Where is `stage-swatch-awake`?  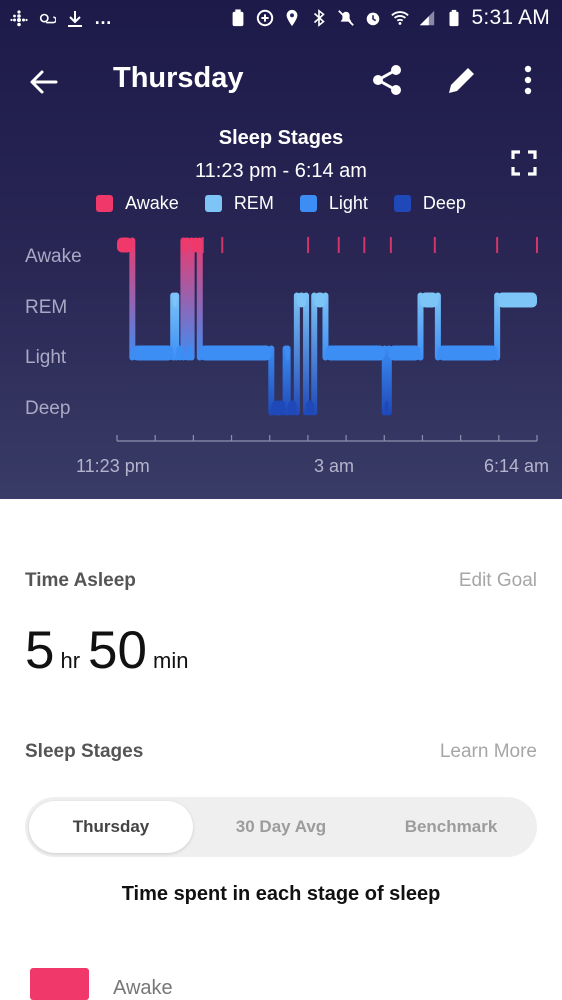
stage-swatch-awake is located at coordinates (59, 984).